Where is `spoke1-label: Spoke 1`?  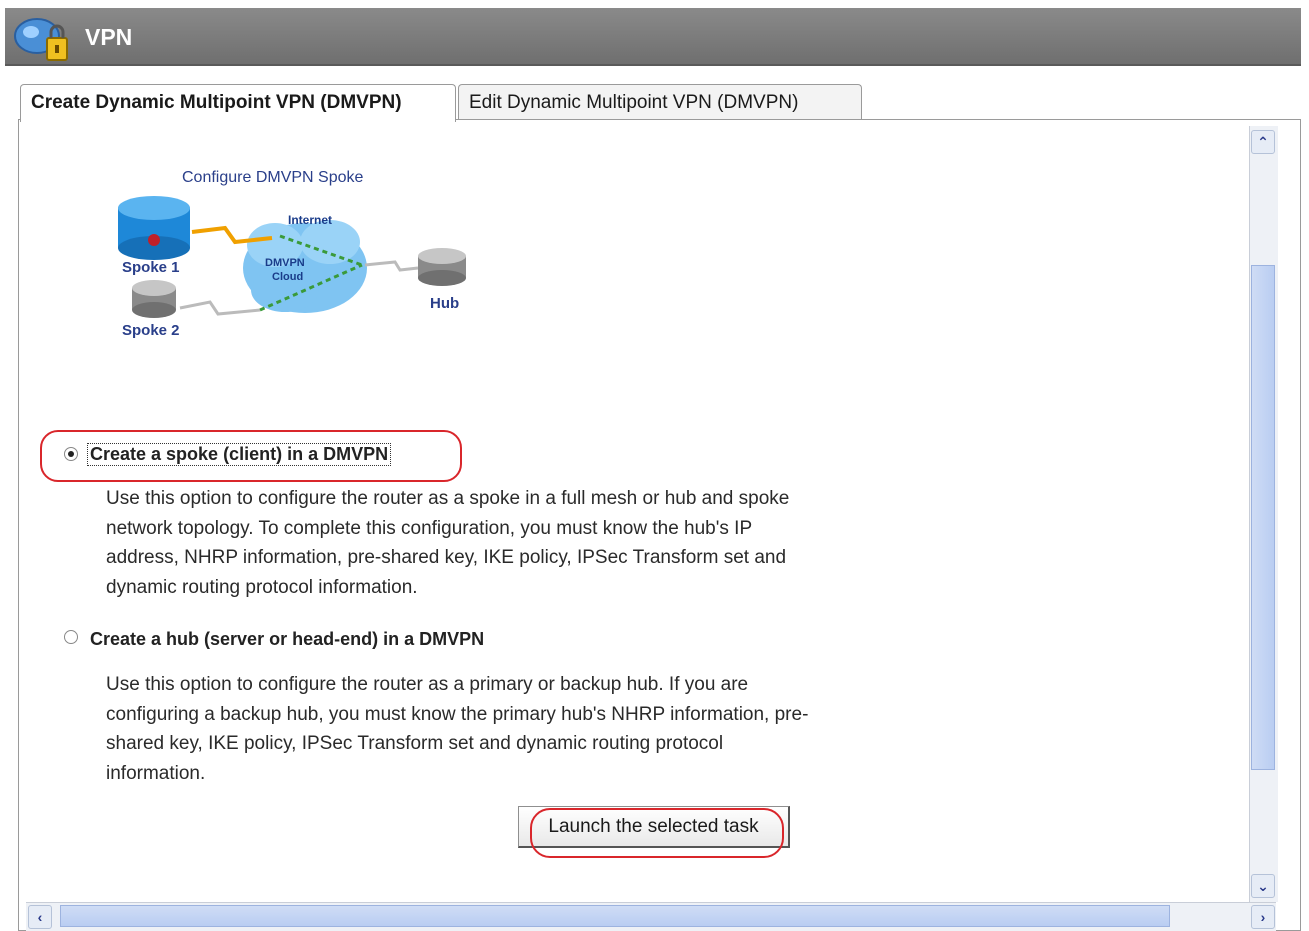 spoke1-label: Spoke 1 is located at coordinates (151, 267).